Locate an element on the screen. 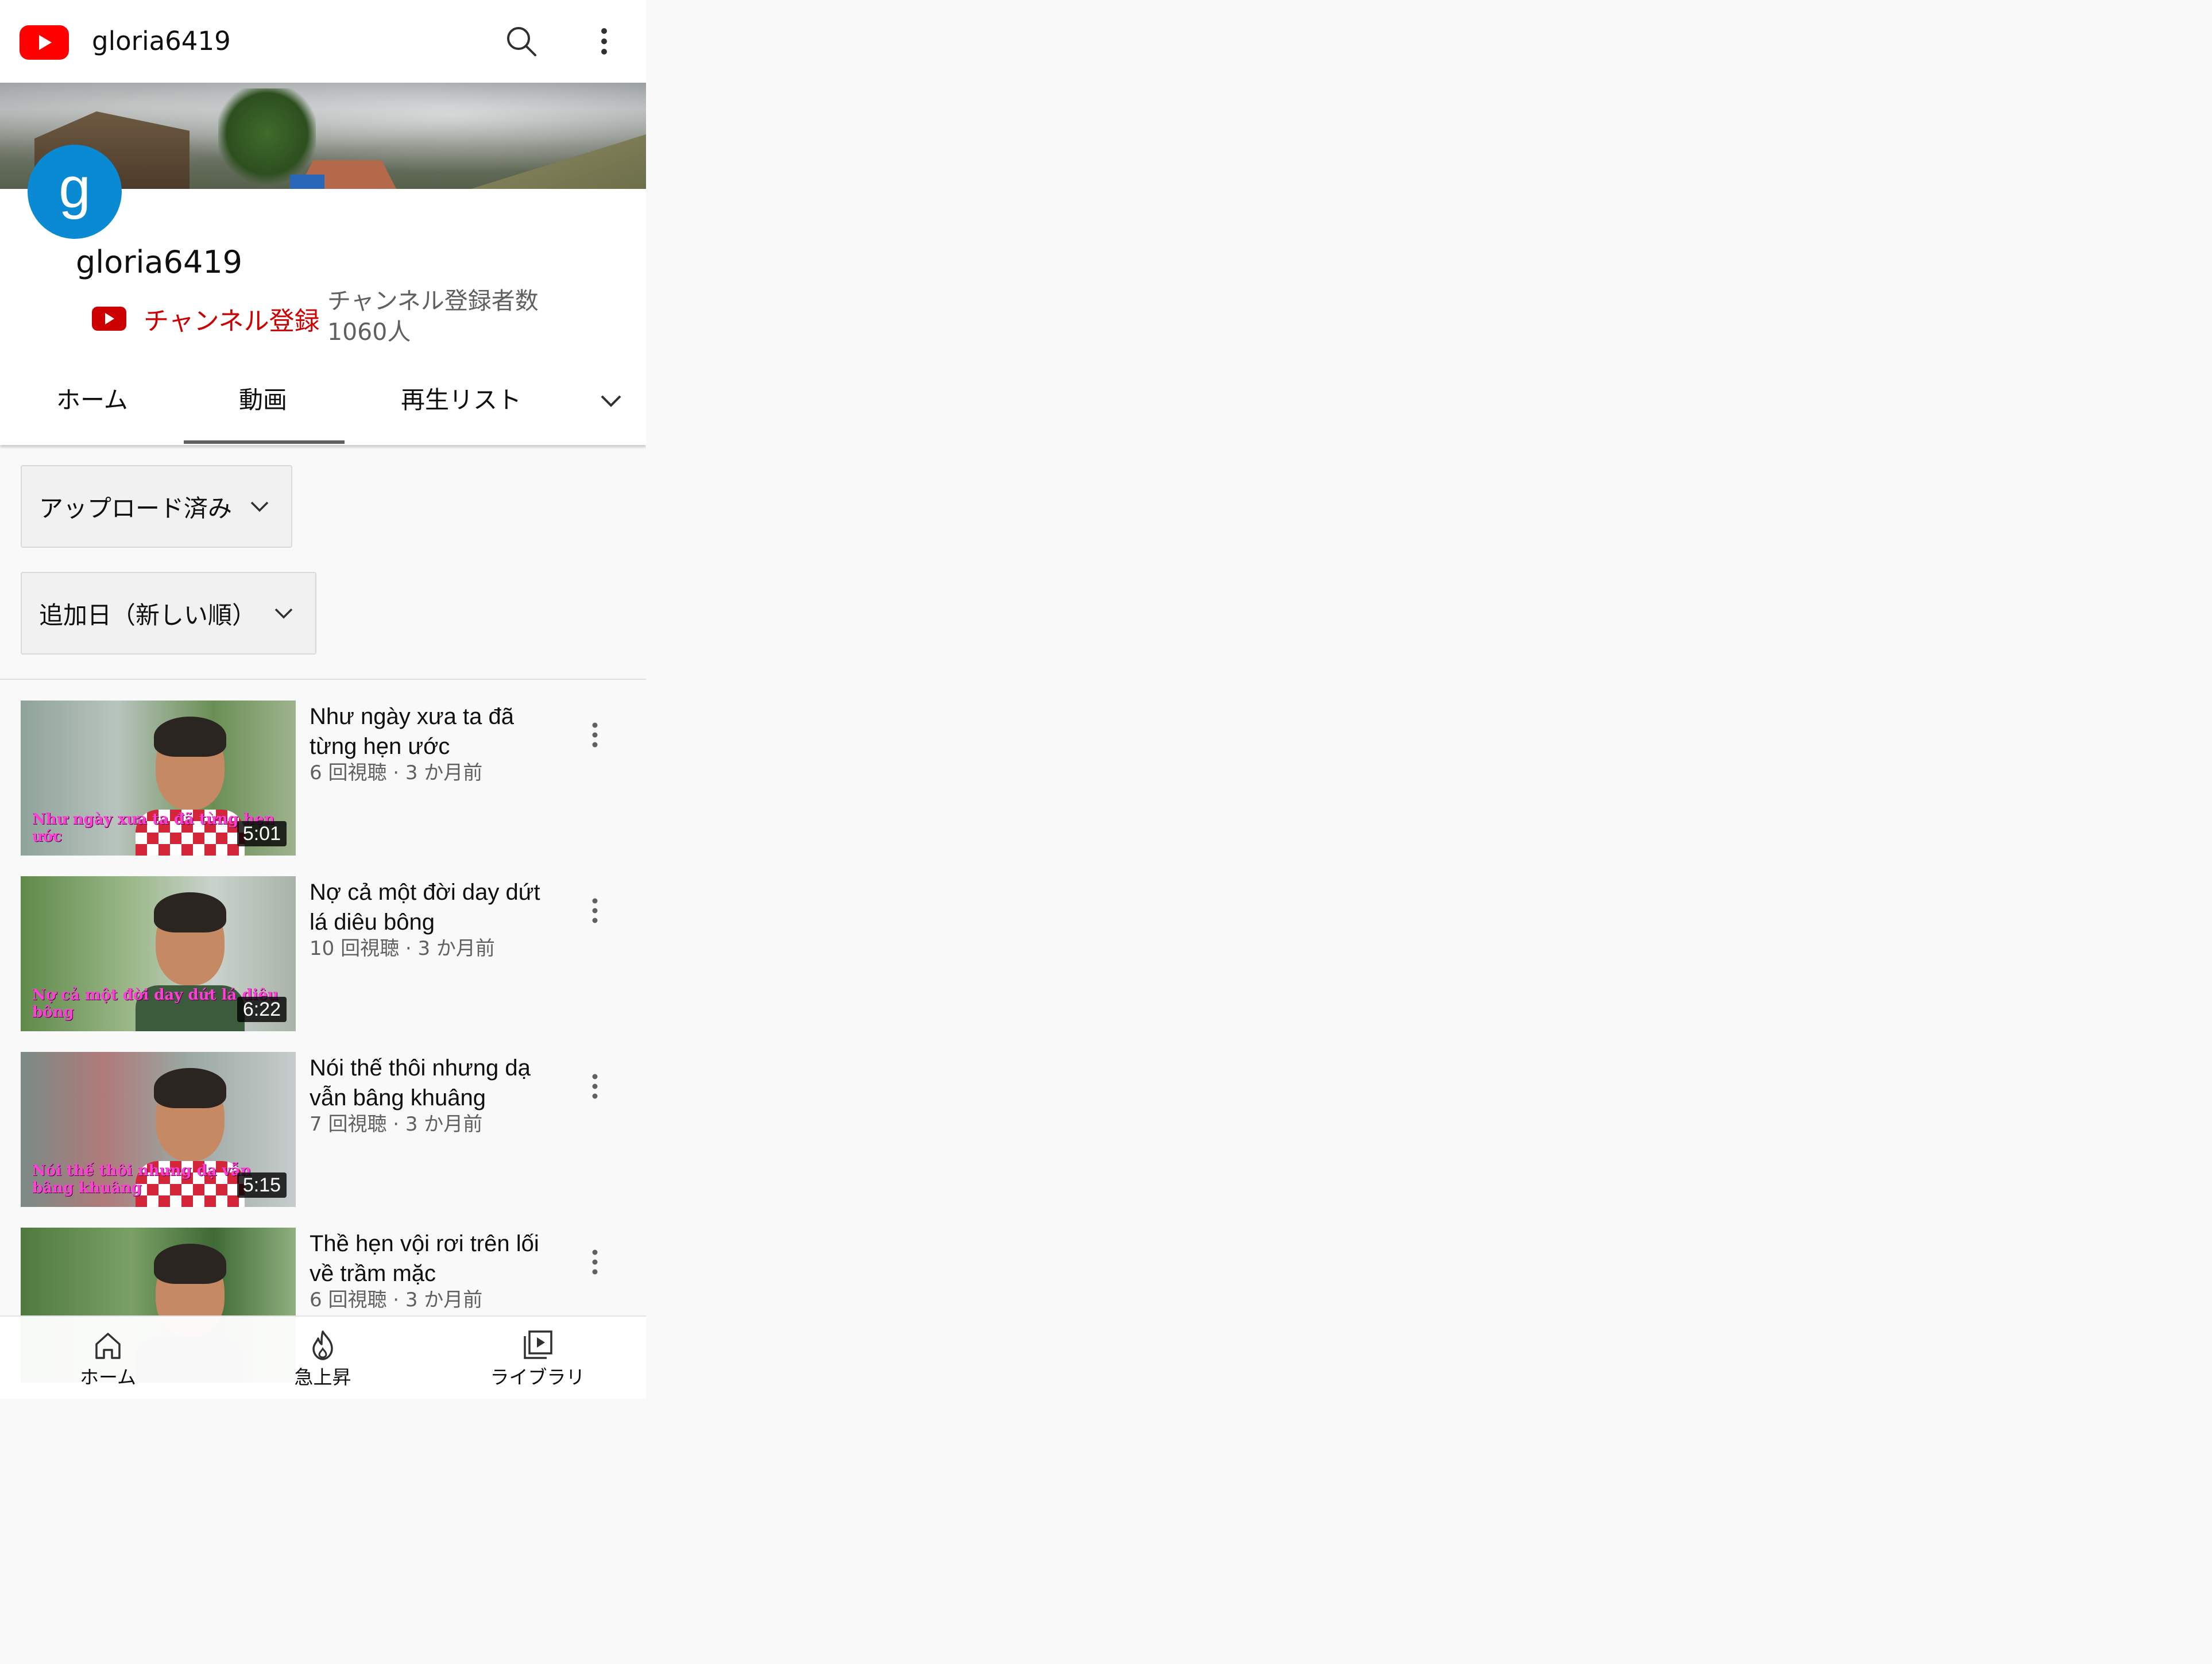 This screenshot has height=1664, width=2212. sort-filter-label: 追加日（新しい順） is located at coordinates (148, 615).